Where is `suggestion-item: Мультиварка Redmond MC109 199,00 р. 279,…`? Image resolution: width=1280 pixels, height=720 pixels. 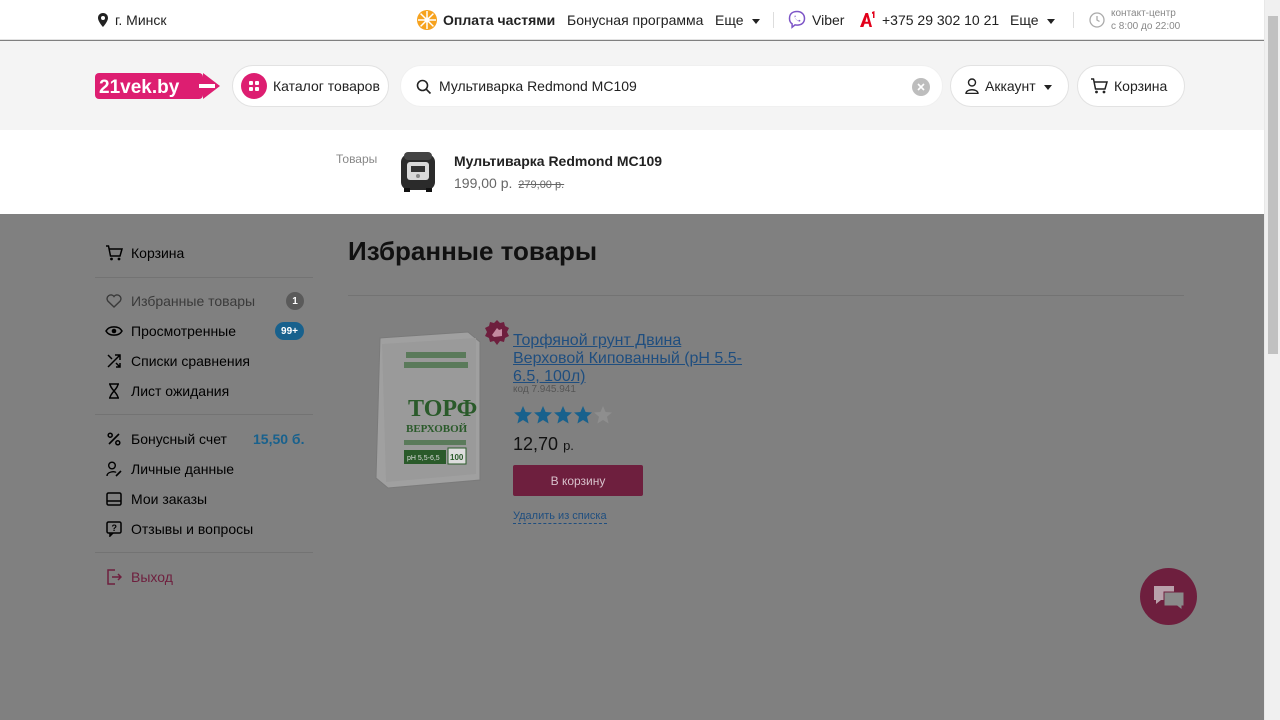
suggestion-item: Мультиварка Redmond MC109 199,00 р. 279,… is located at coordinates (598, 173).